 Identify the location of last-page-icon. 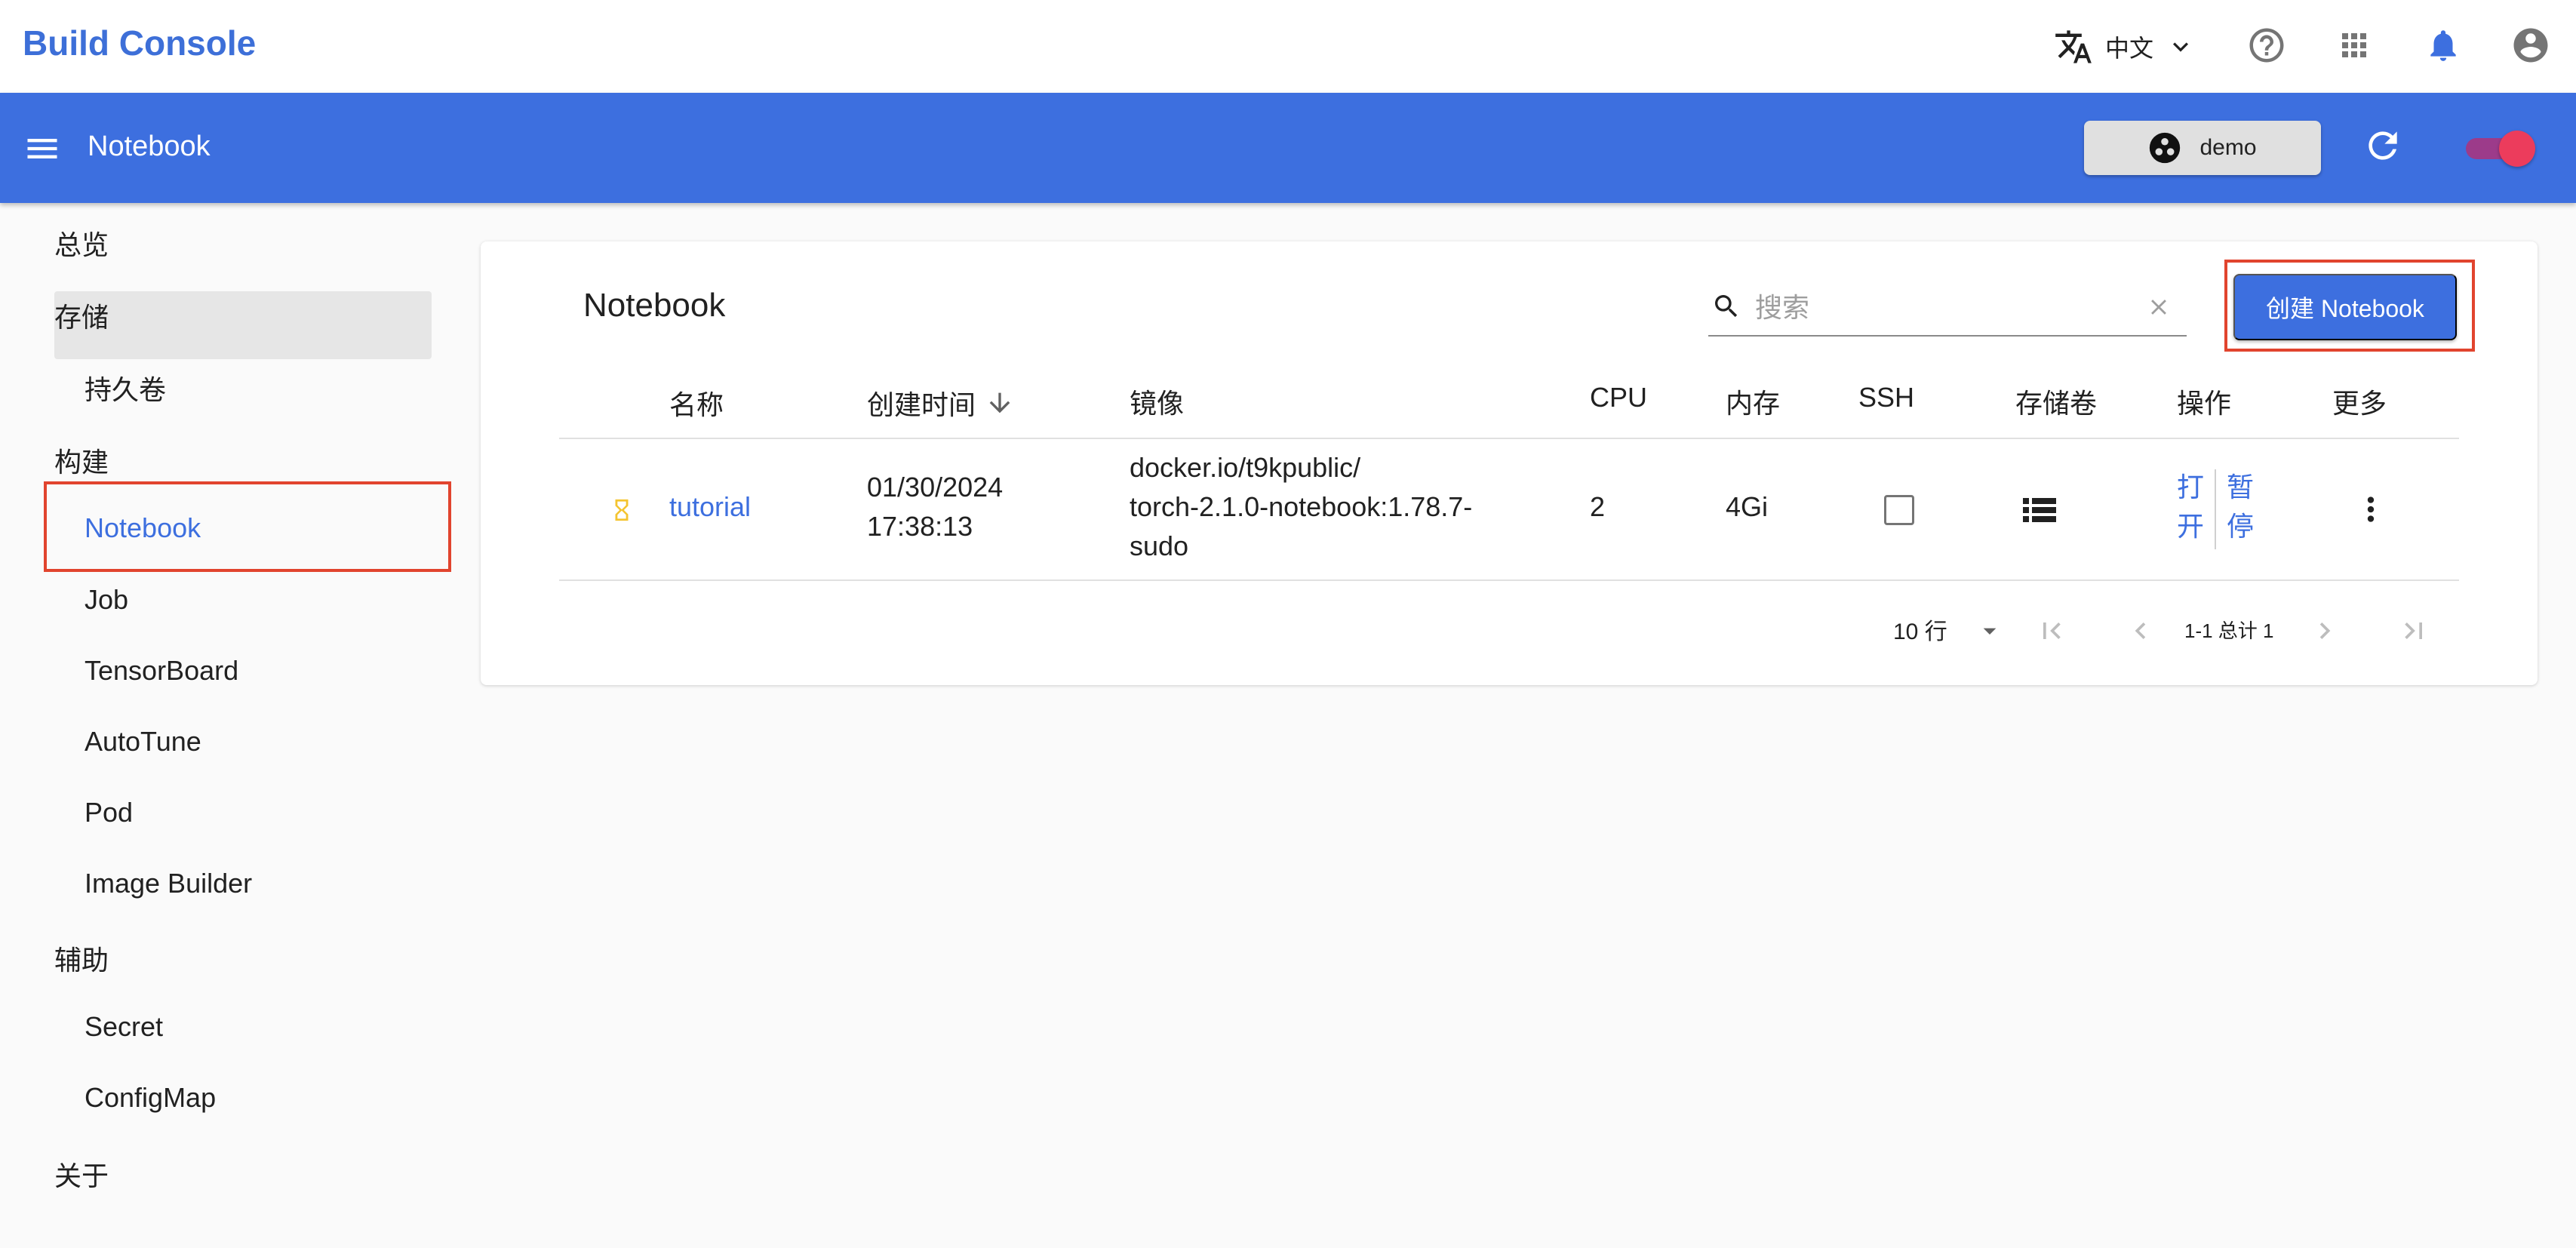
(2413, 630).